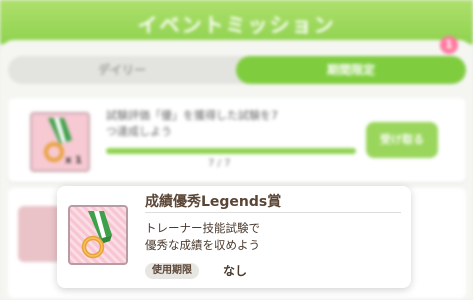  Describe the element at coordinates (139, 131) in the screenshot. I see `mission-description-line-2: つ達成しよう` at that location.